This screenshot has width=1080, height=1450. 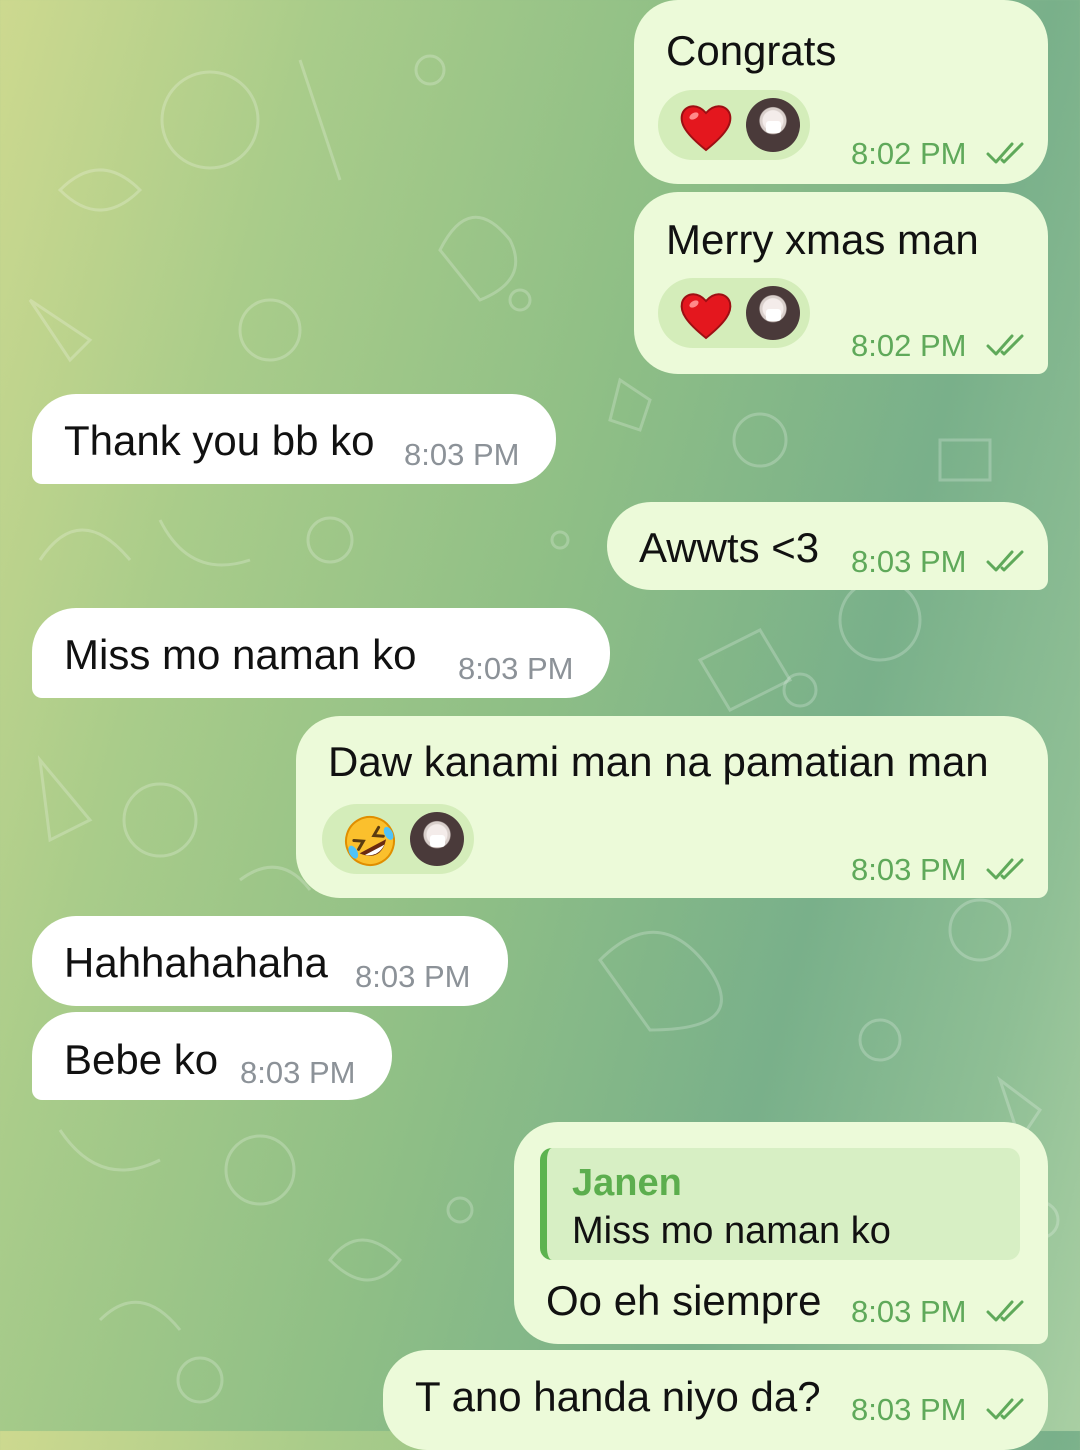 I want to click on rolling-on-floor-laughing-icon, so click(x=370, y=841).